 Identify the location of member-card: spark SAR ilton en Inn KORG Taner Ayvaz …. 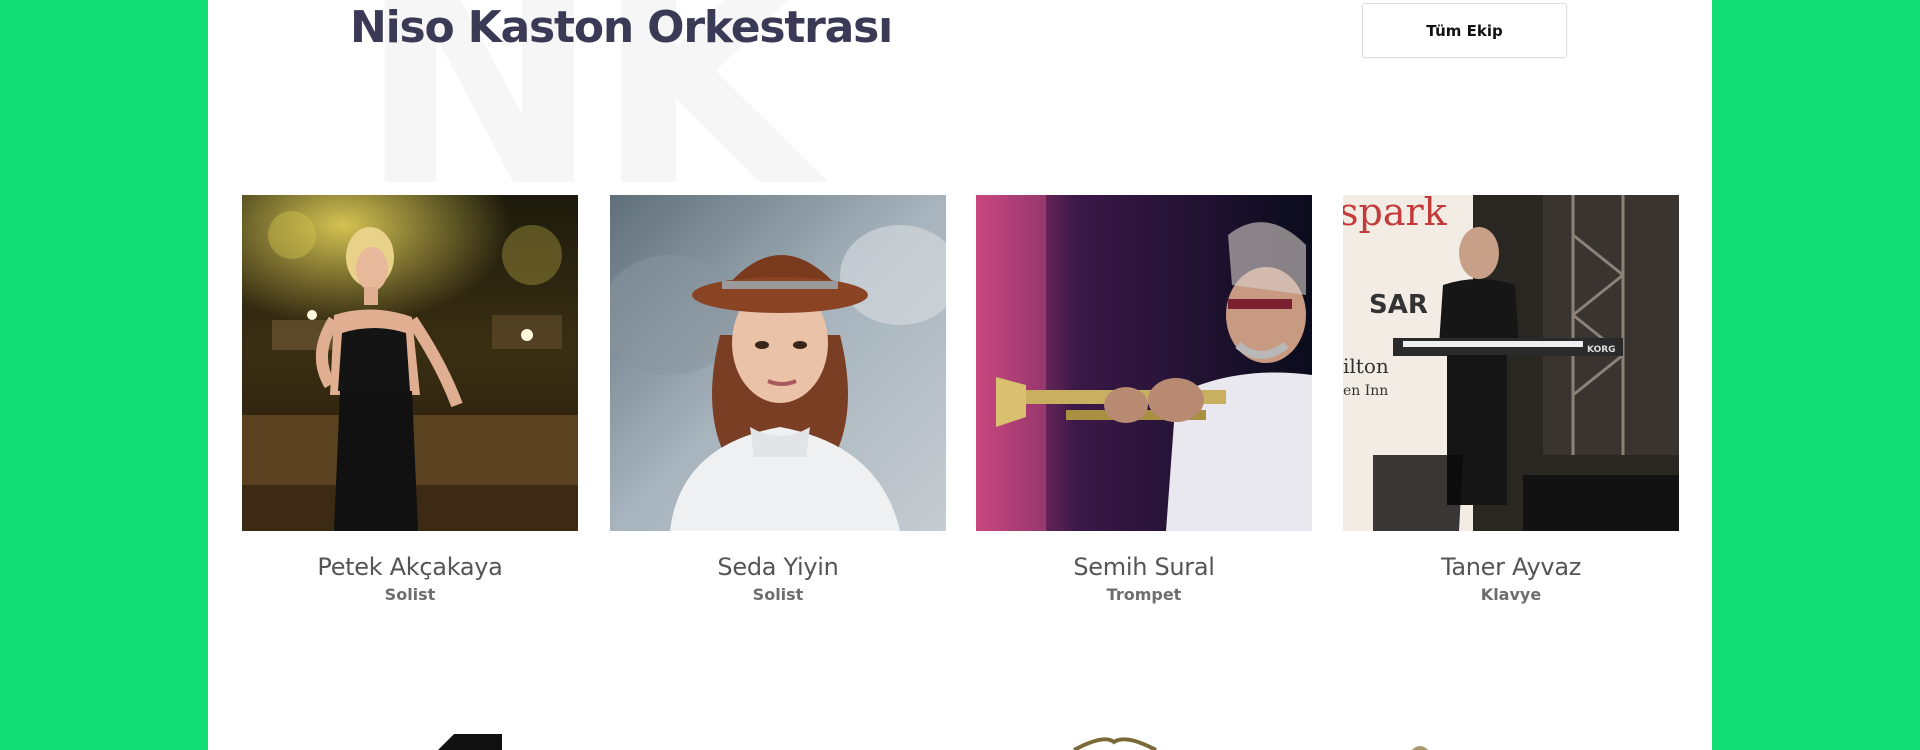
(1511, 399).